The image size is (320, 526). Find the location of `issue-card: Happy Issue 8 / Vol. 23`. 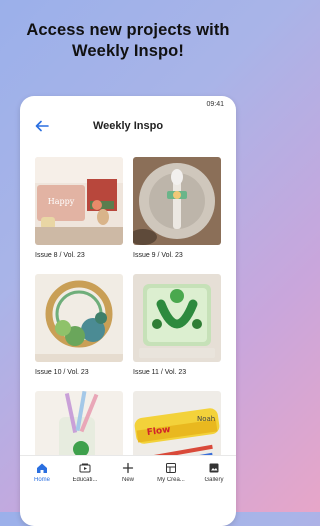

issue-card: Happy Issue 8 / Vol. 23 is located at coordinates (79, 208).